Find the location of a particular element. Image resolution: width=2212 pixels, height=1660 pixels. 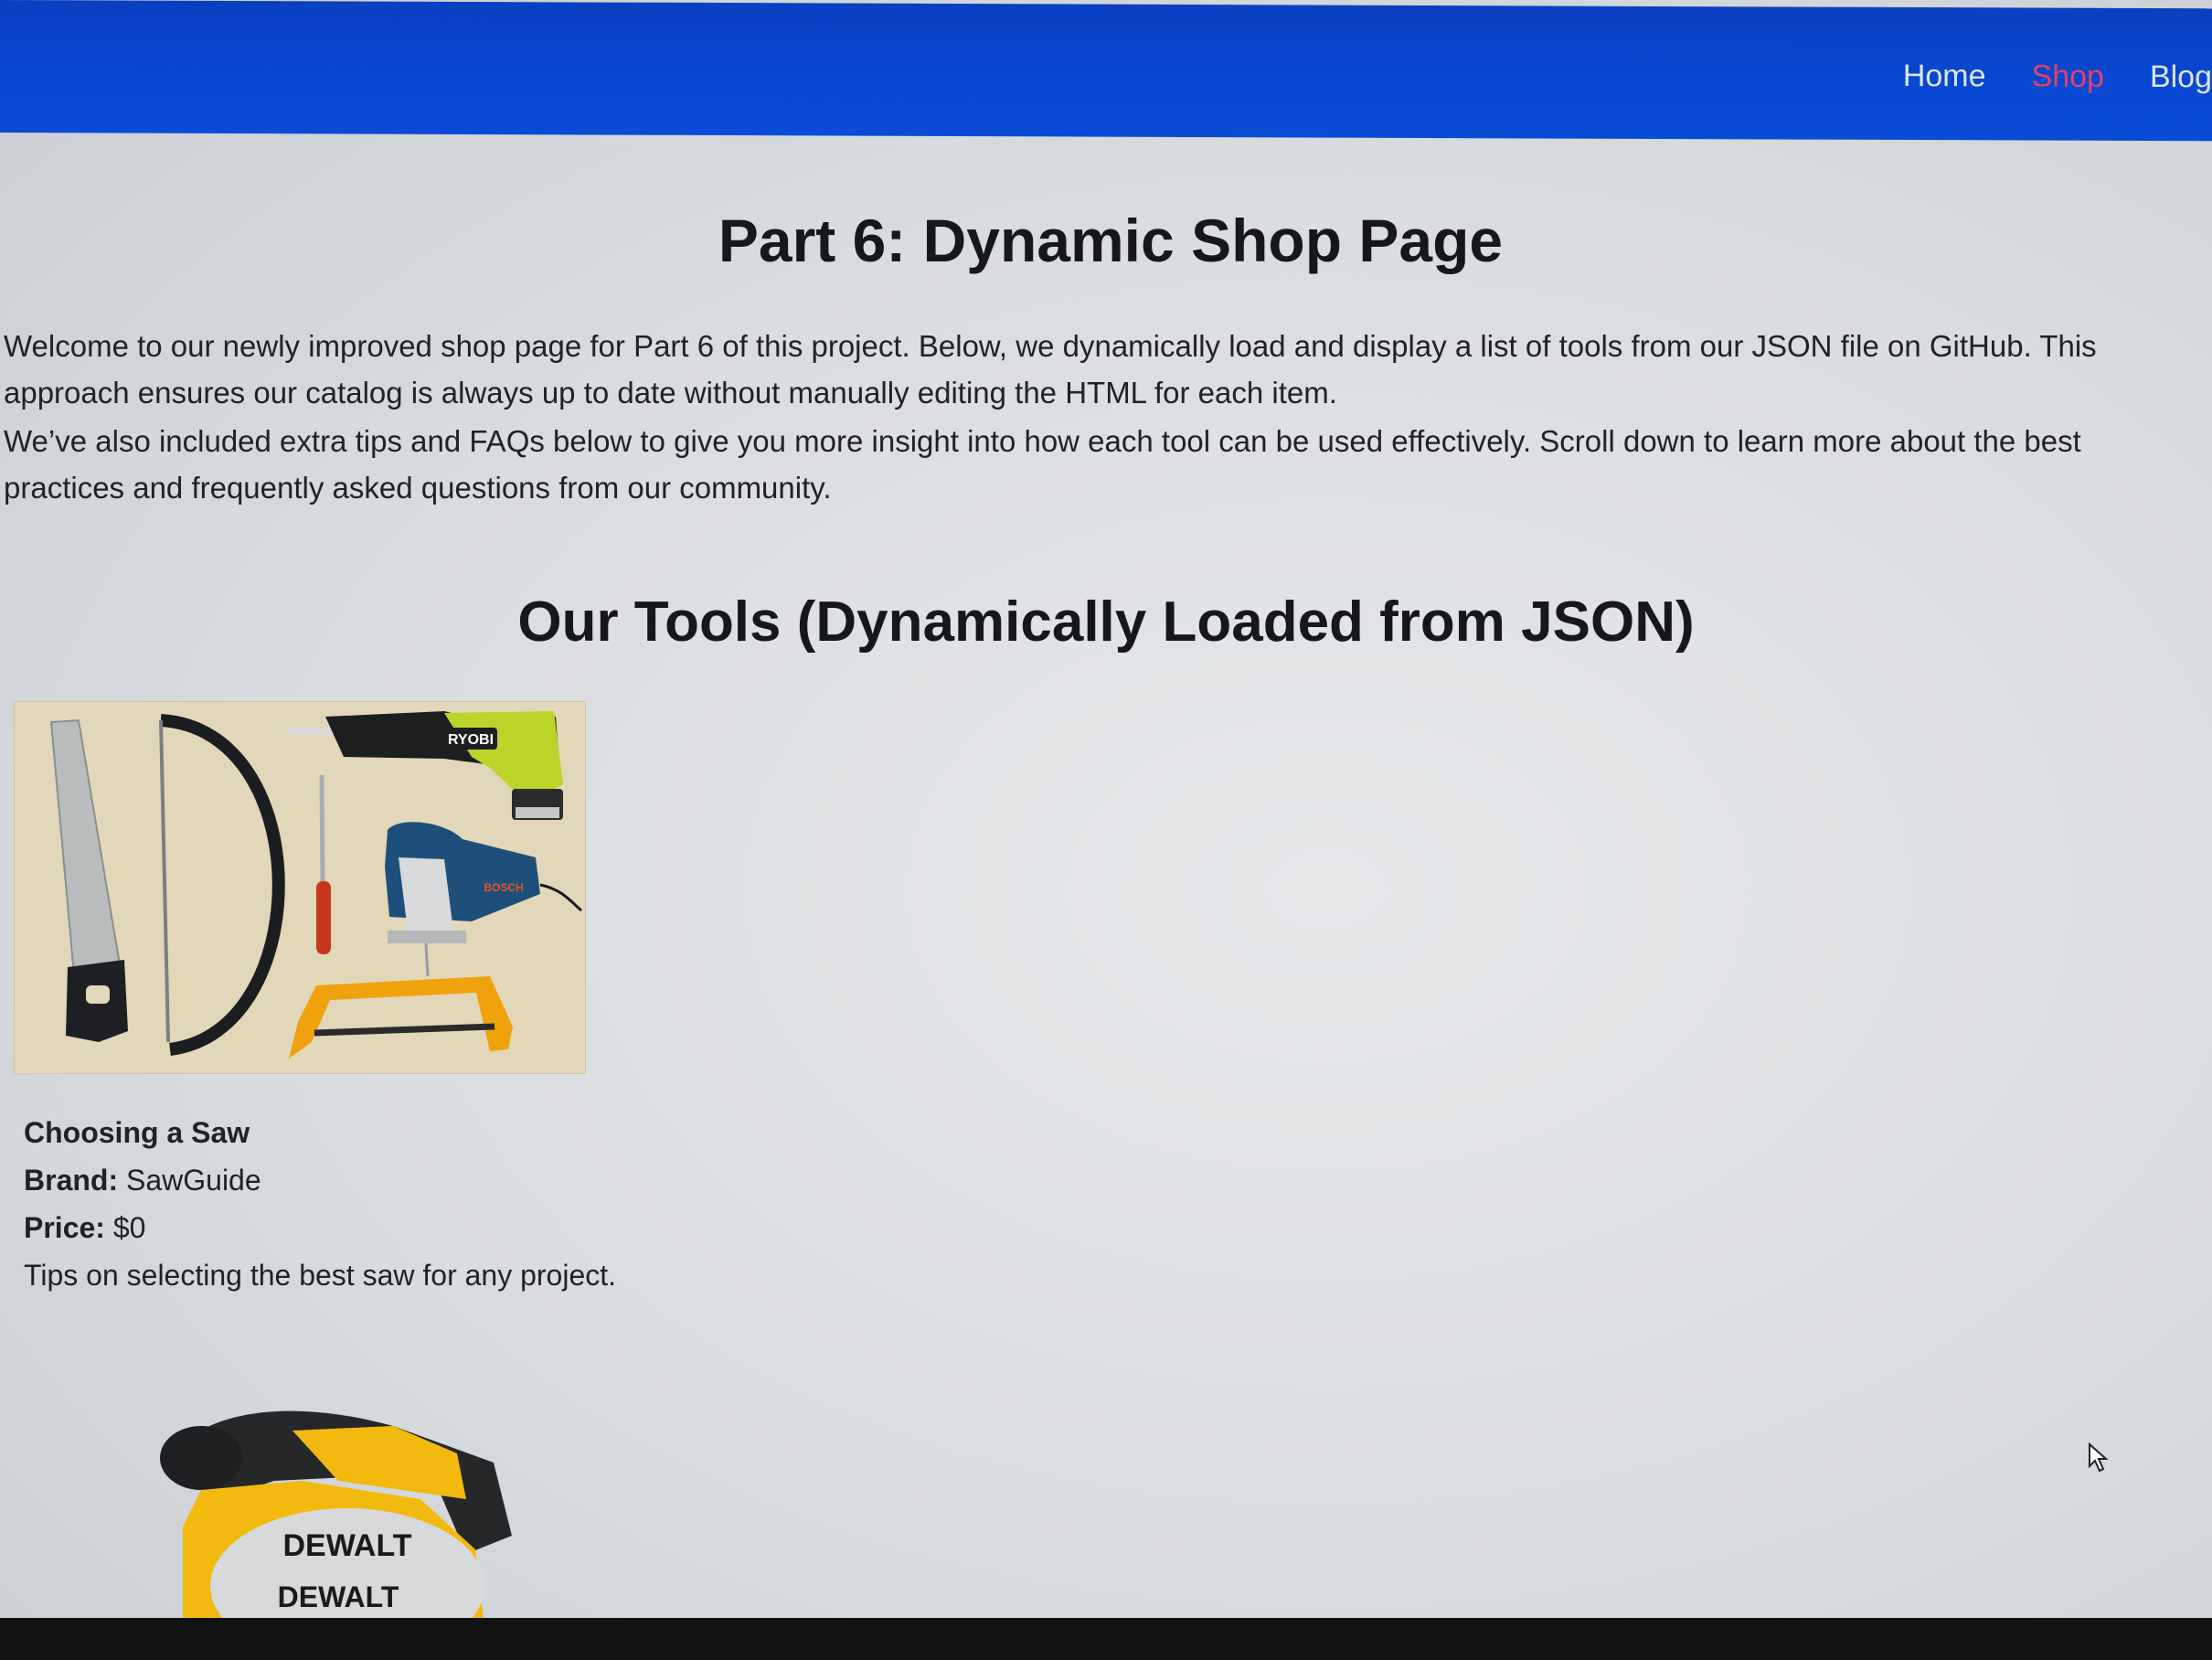

product-brand: SawGuide is located at coordinates (193, 1180).